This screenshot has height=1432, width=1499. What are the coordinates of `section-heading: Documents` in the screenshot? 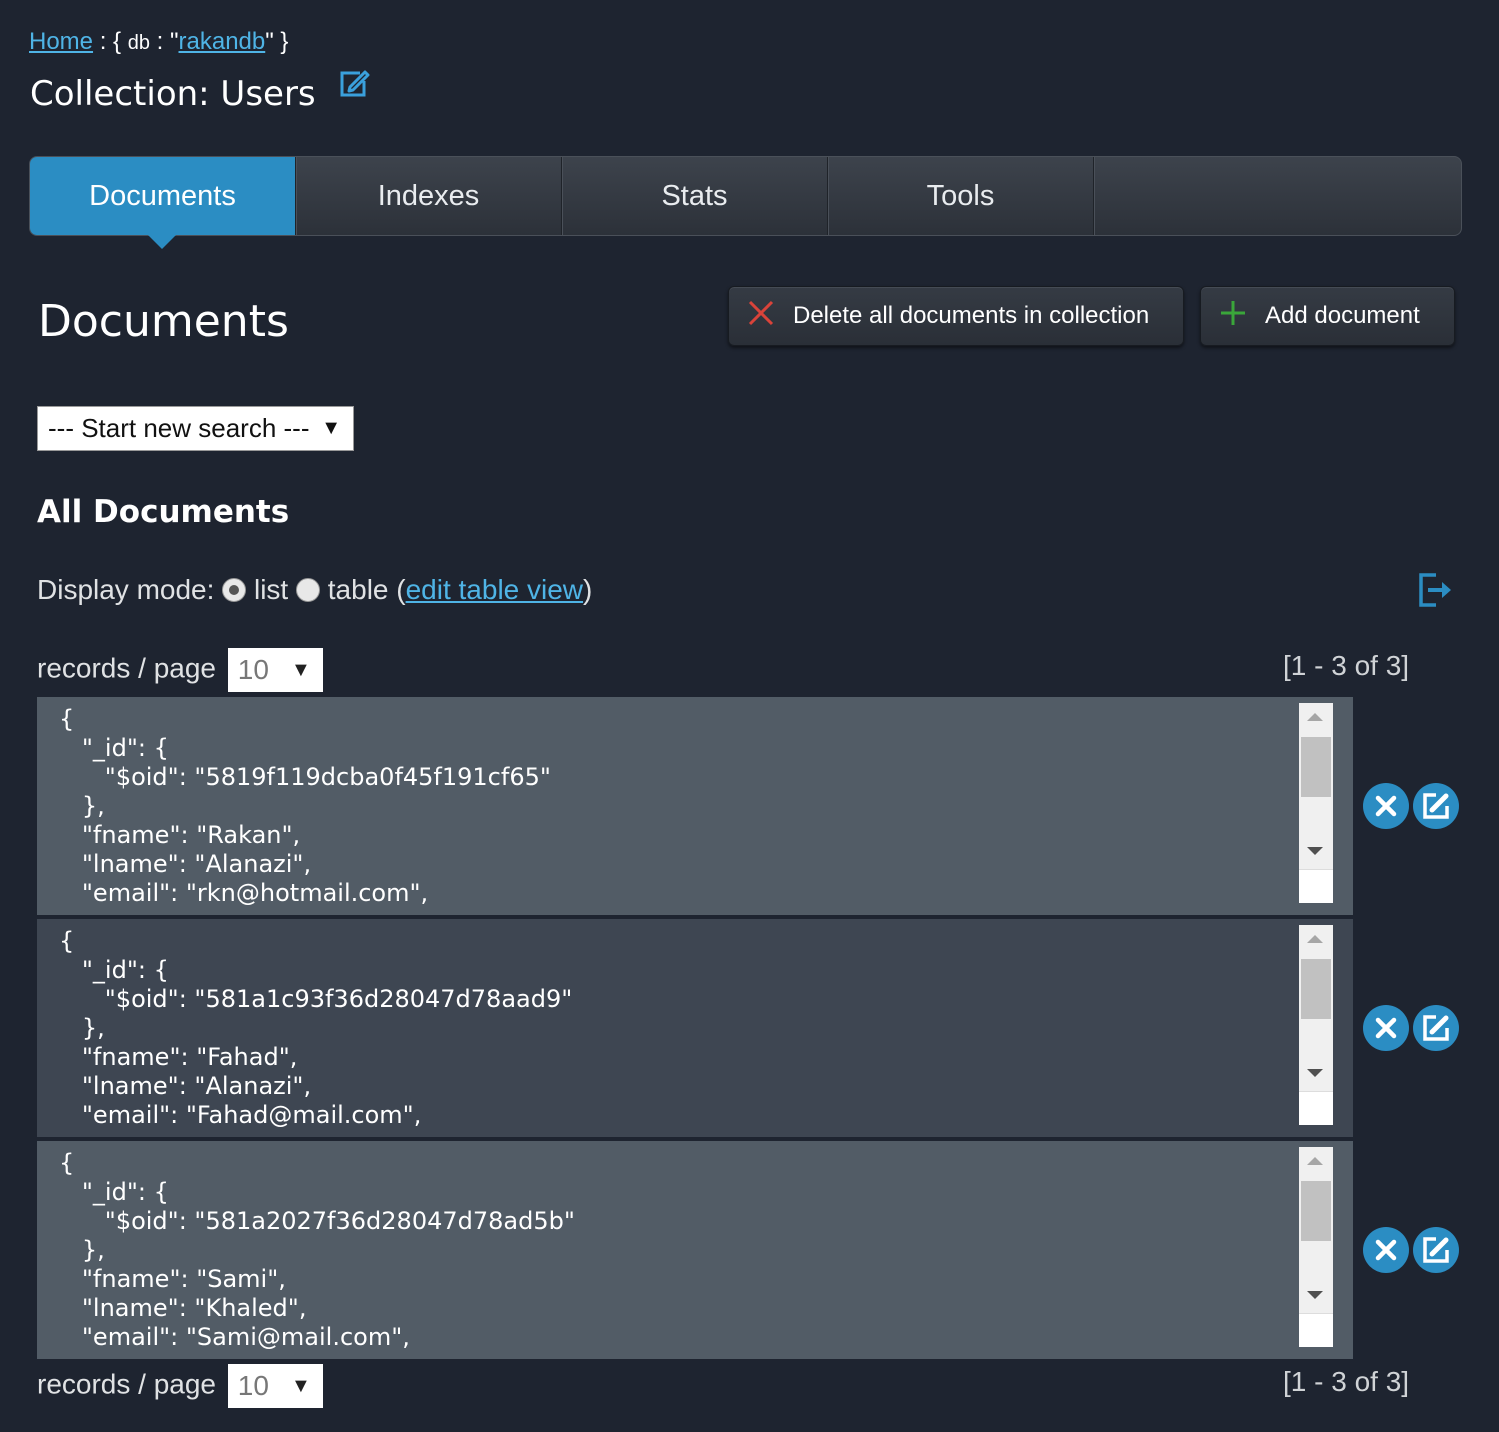 It's located at (163, 321).